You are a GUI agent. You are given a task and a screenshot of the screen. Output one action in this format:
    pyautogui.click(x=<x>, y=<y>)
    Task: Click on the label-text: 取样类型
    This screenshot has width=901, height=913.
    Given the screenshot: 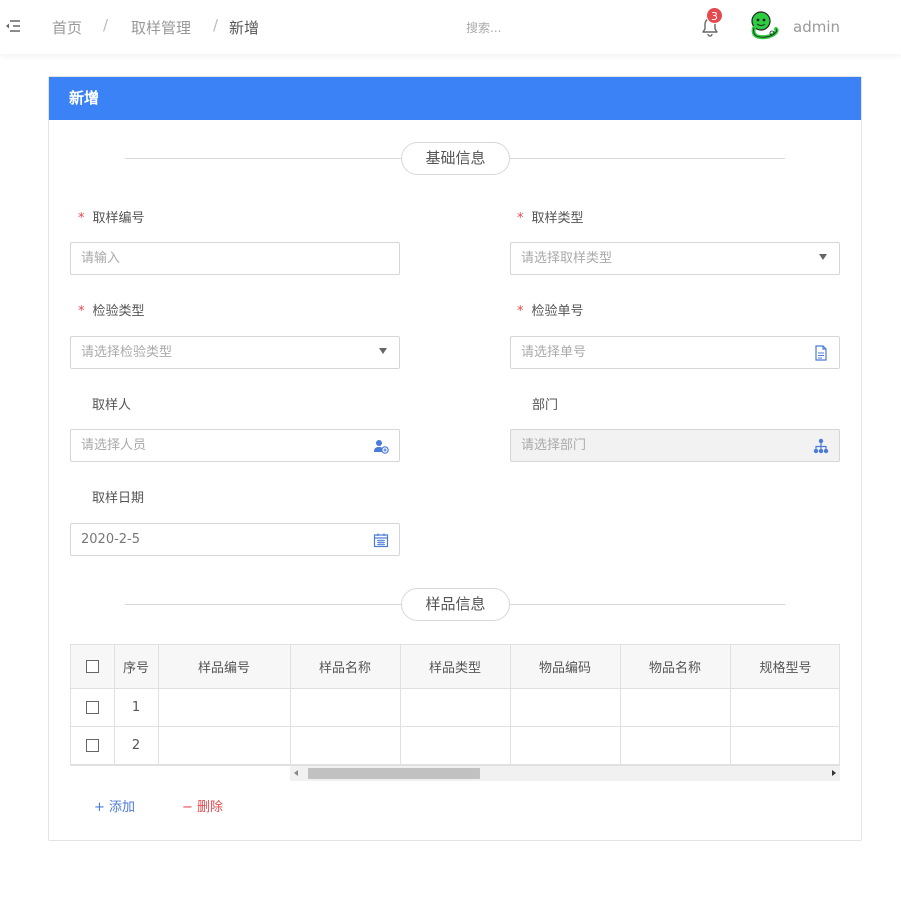 What is the action you would take?
    pyautogui.click(x=557, y=218)
    